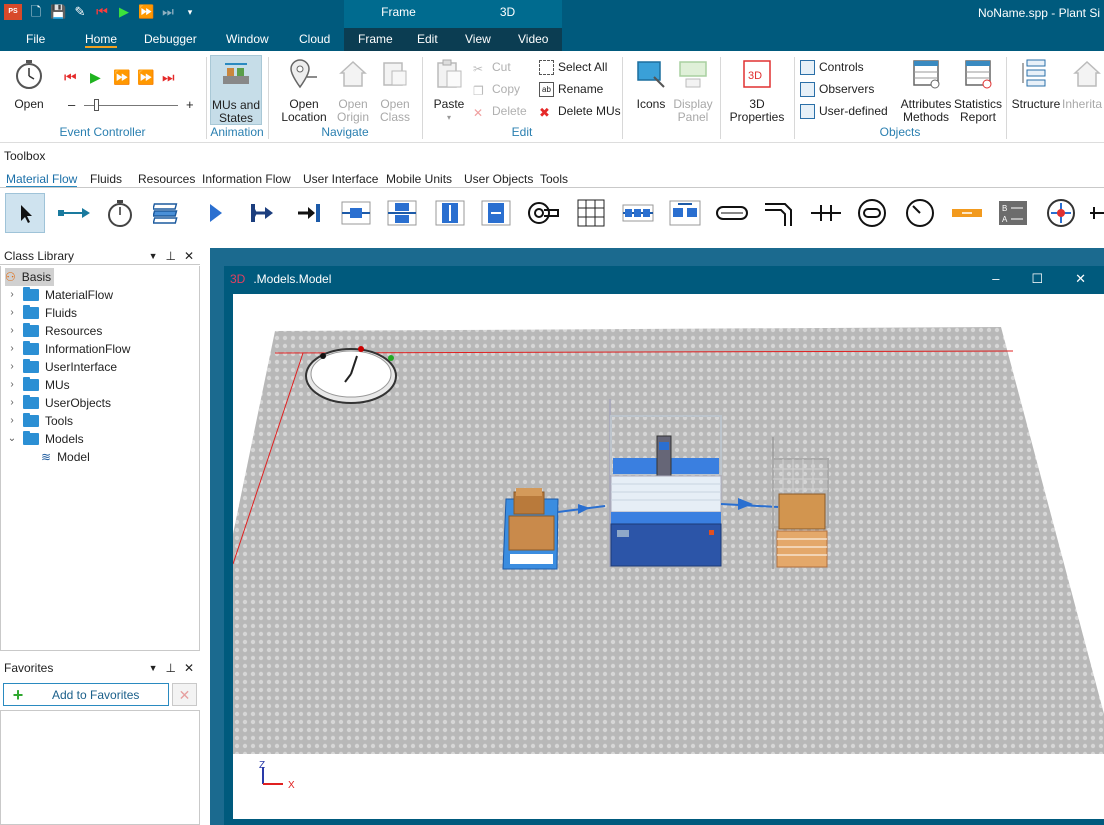 This screenshot has height=825, width=1104. What do you see at coordinates (1036, 84) in the screenshot?
I see `structure-button: Structure` at bounding box center [1036, 84].